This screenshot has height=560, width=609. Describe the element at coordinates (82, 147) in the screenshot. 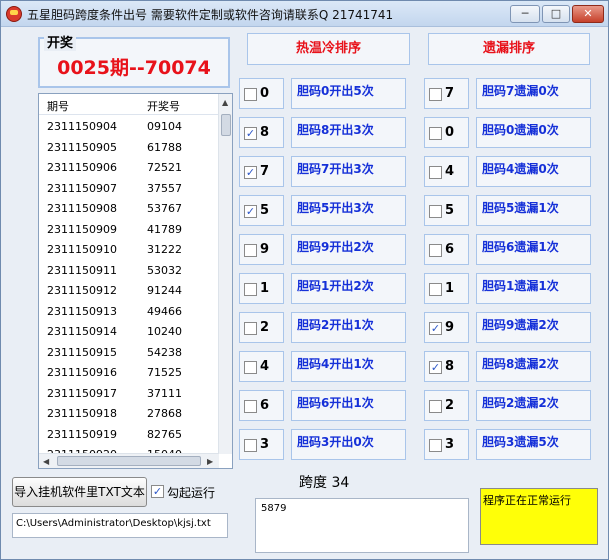

I see `row-period: 2311150905` at that location.